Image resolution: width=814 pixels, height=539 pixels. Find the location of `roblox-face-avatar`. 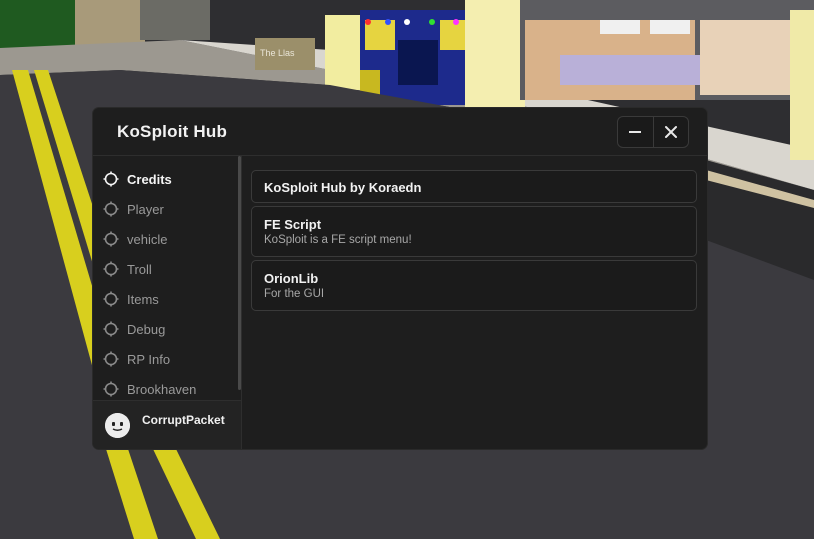

roblox-face-avatar is located at coordinates (117, 425).